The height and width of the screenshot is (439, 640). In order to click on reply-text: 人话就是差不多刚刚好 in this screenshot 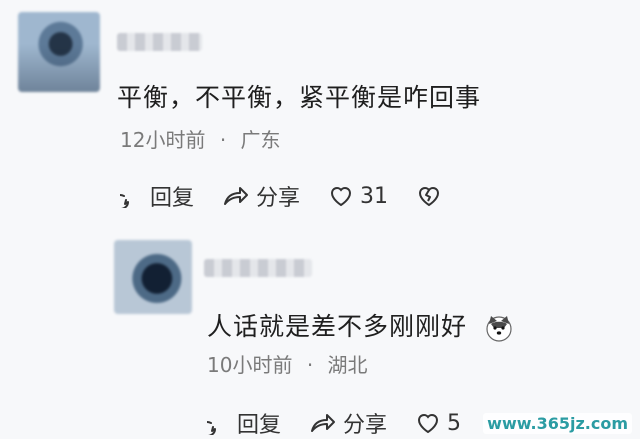, I will do `click(337, 326)`.